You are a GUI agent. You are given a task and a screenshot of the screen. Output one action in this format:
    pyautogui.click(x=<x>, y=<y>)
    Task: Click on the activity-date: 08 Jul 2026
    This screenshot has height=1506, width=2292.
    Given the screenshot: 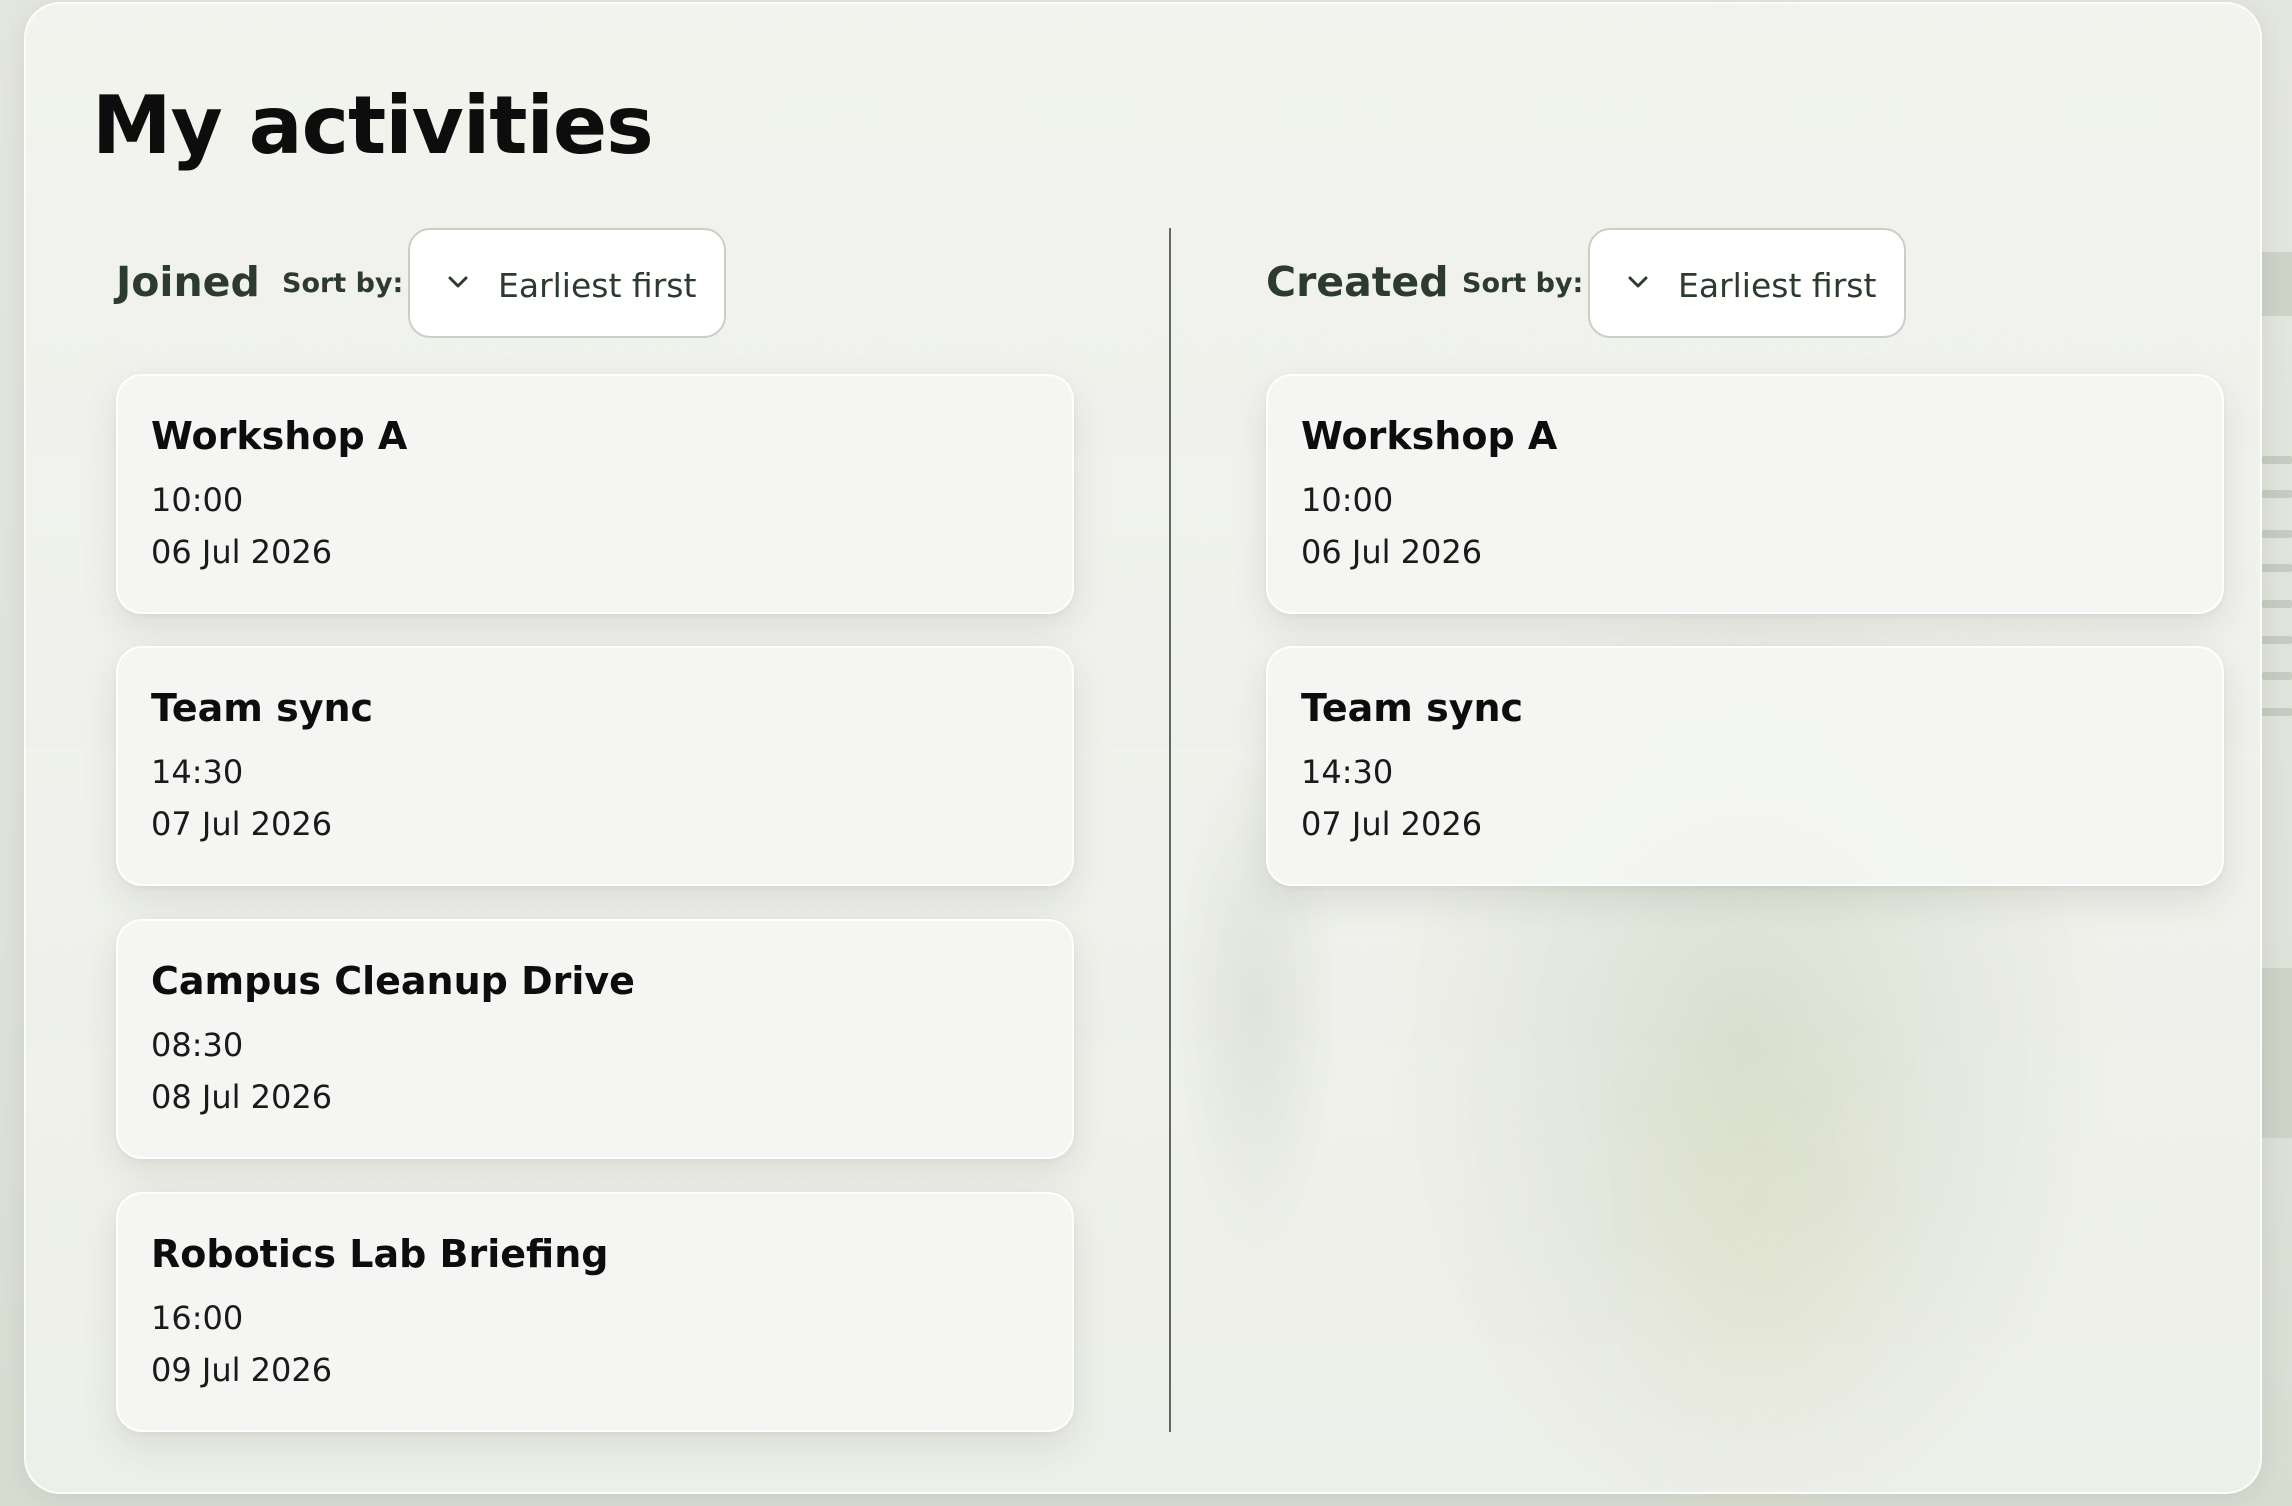 What is the action you would take?
    pyautogui.click(x=242, y=1097)
    